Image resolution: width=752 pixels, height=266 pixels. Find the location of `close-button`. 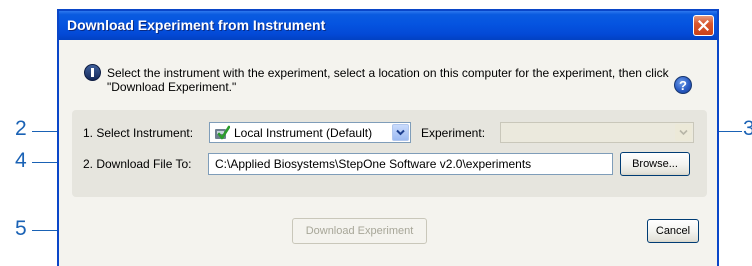

close-button is located at coordinates (703, 25).